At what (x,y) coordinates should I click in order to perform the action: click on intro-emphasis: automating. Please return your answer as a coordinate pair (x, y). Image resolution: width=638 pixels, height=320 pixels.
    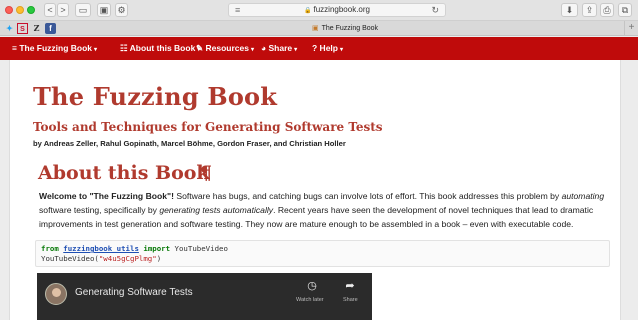
    Looking at the image, I should click on (583, 196).